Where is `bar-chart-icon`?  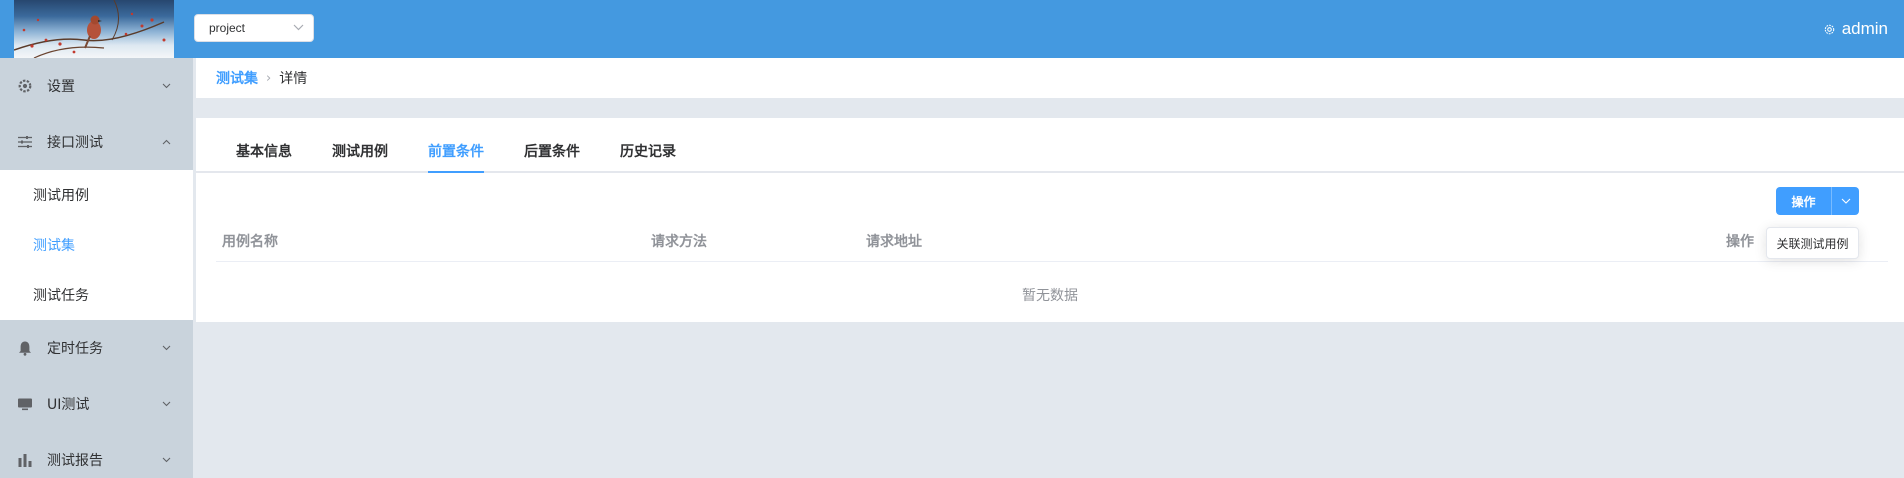 bar-chart-icon is located at coordinates (25, 460).